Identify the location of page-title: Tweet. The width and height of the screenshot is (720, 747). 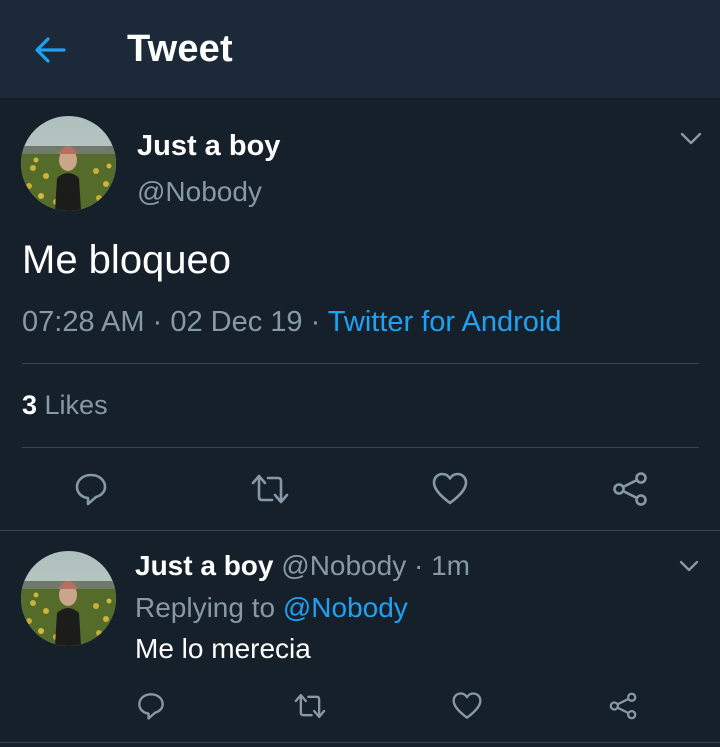
(180, 49).